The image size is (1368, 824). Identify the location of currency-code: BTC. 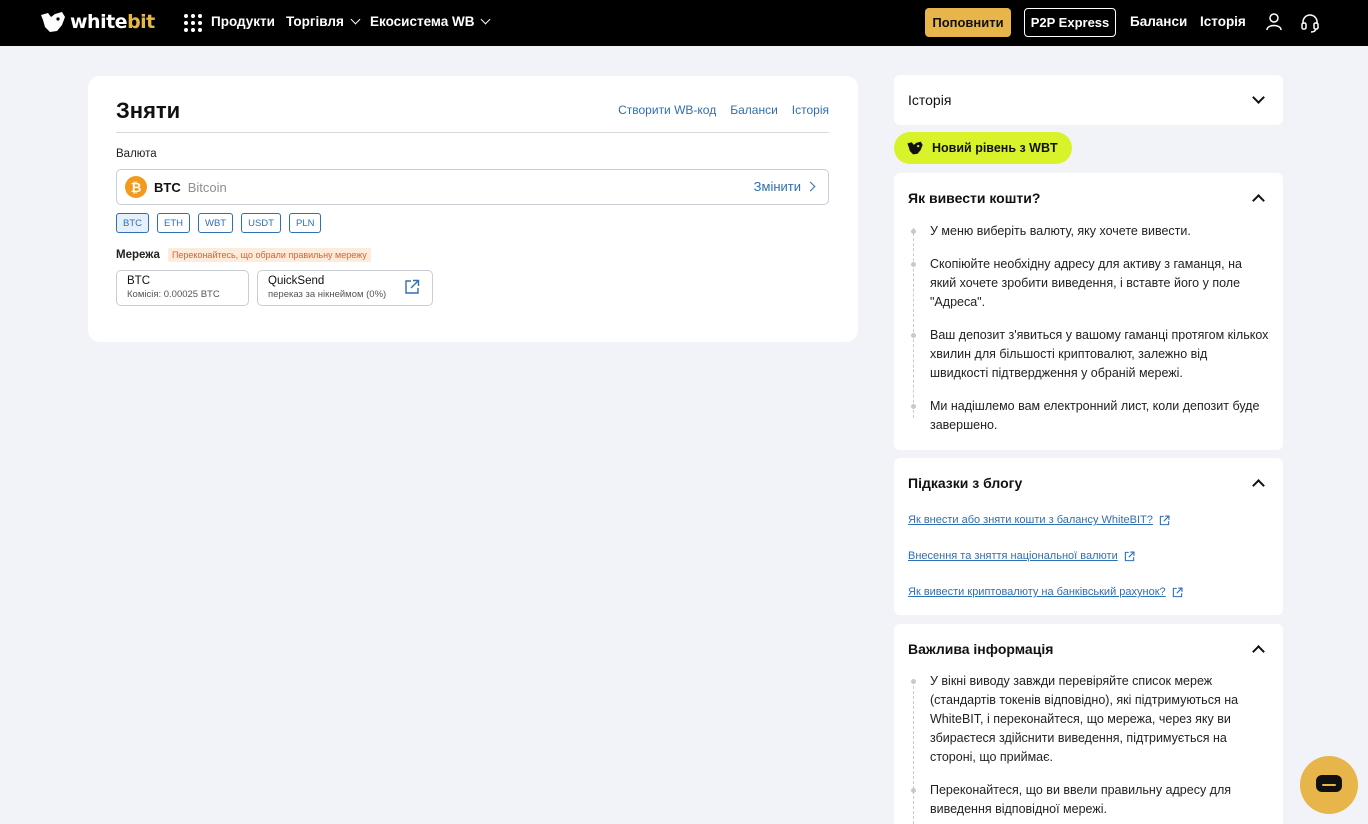
(167, 187).